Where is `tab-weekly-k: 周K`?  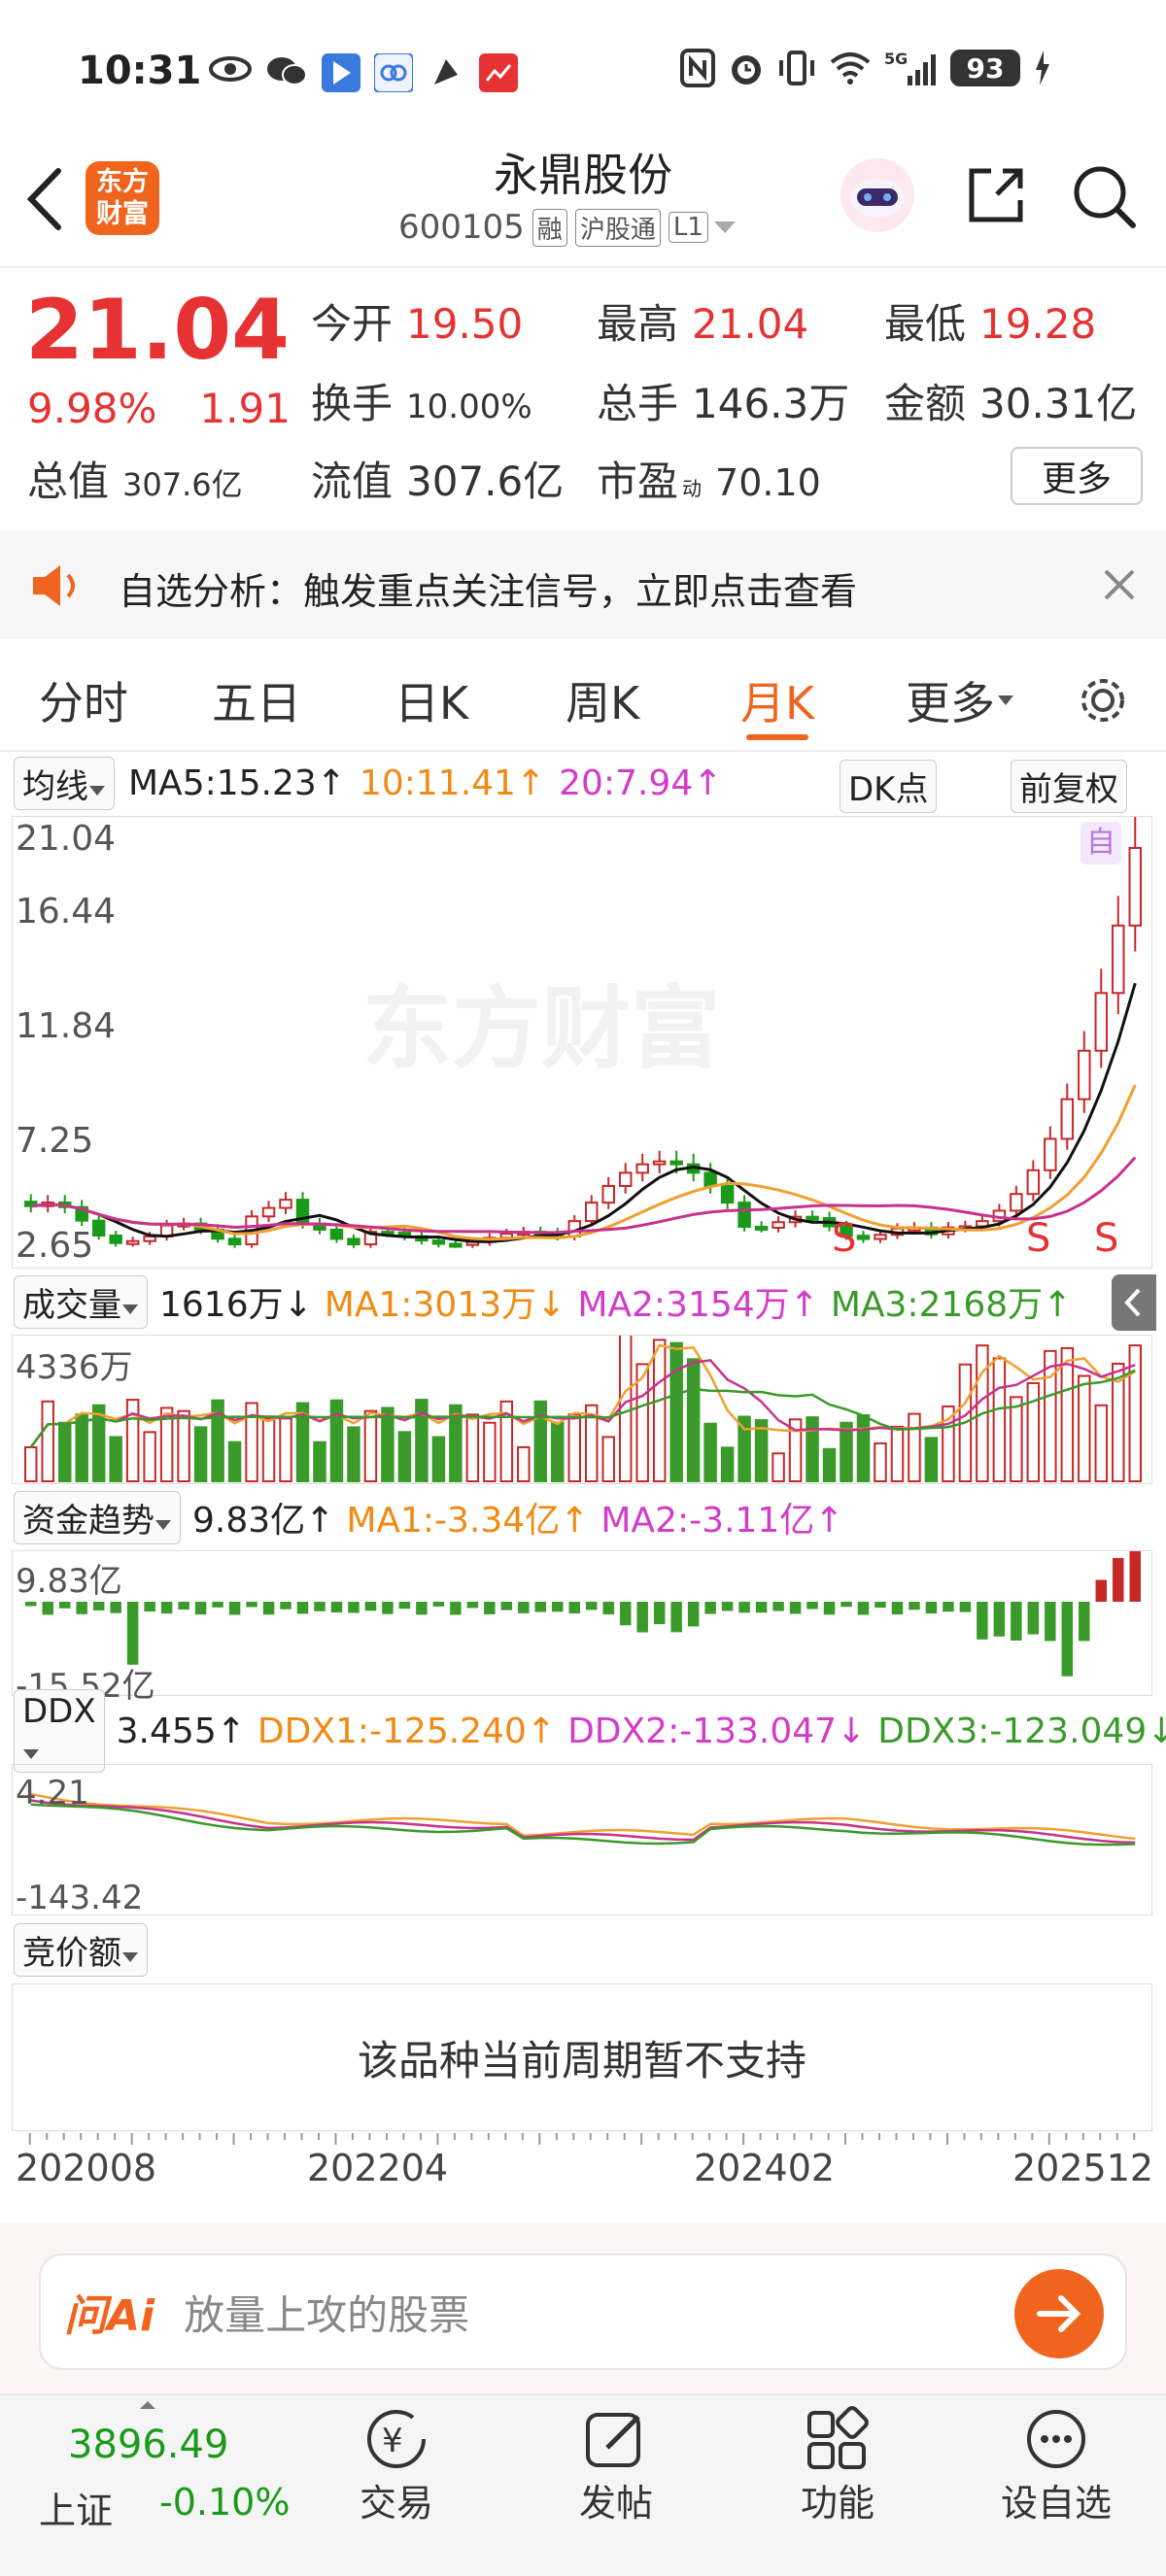
tab-weekly-k: 周K is located at coordinates (602, 700).